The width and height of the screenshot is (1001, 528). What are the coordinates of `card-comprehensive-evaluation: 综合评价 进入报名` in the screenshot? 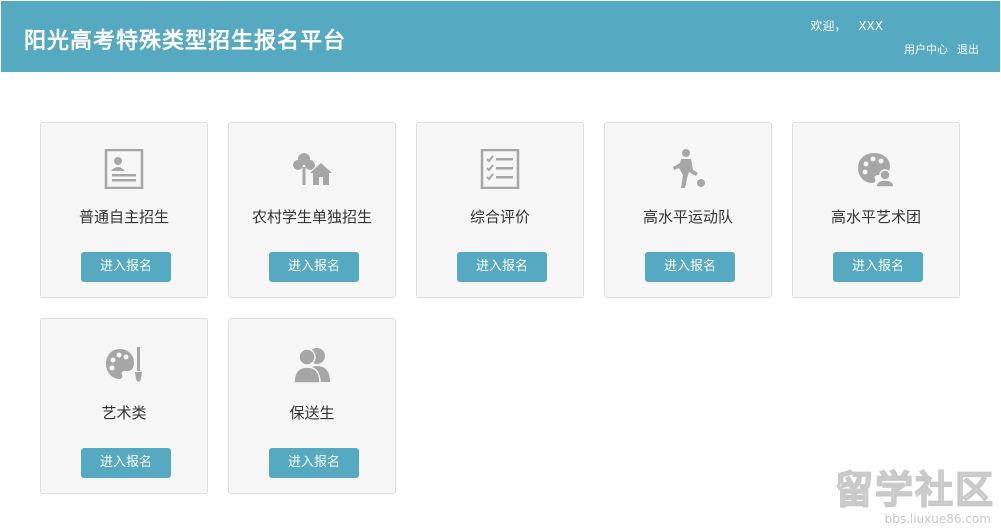 It's located at (500, 210).